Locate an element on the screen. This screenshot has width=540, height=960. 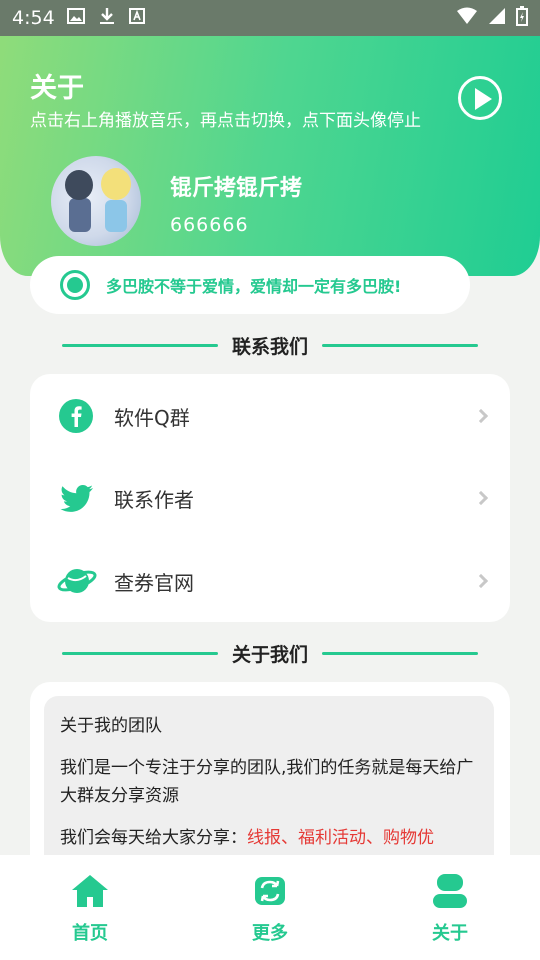
image-icon is located at coordinates (75, 18).